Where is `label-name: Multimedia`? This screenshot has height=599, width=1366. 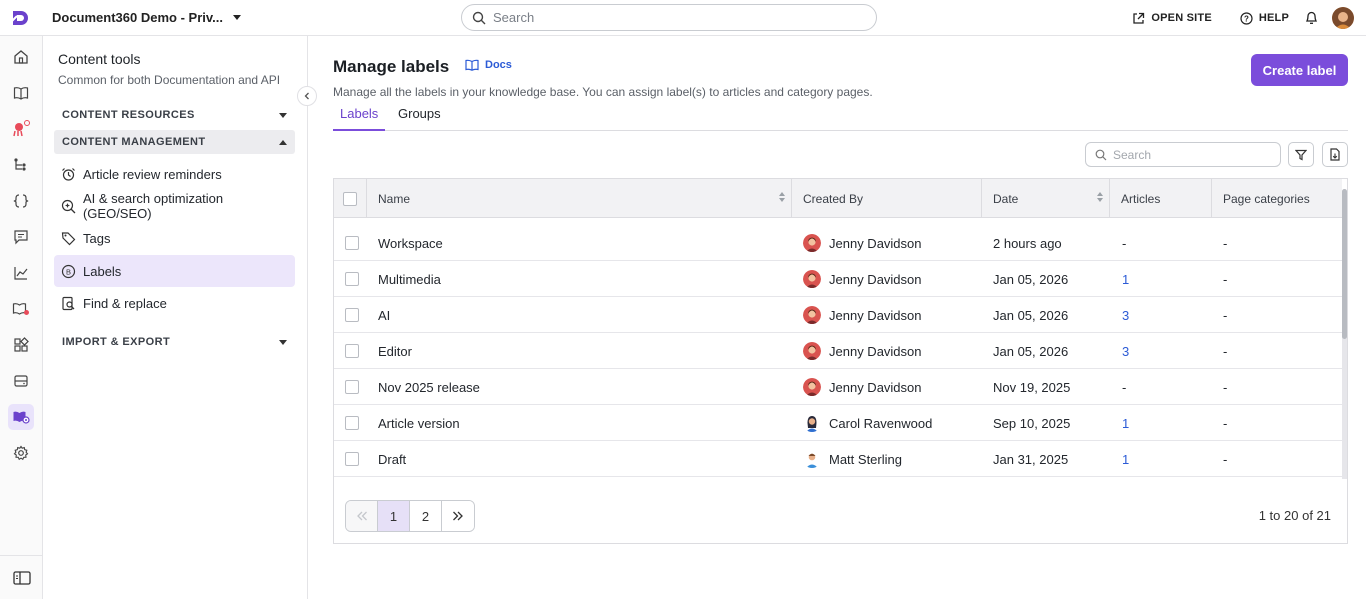
label-name: Multimedia is located at coordinates (409, 279).